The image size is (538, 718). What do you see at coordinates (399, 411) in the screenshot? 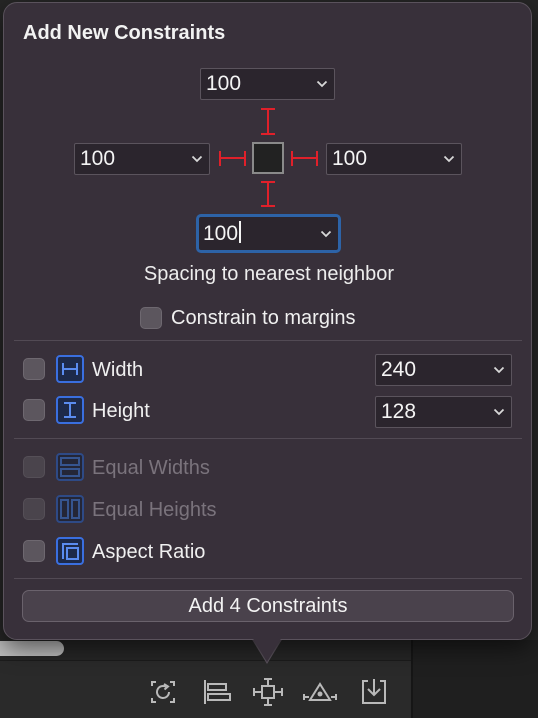
I see `height-value: 128` at bounding box center [399, 411].